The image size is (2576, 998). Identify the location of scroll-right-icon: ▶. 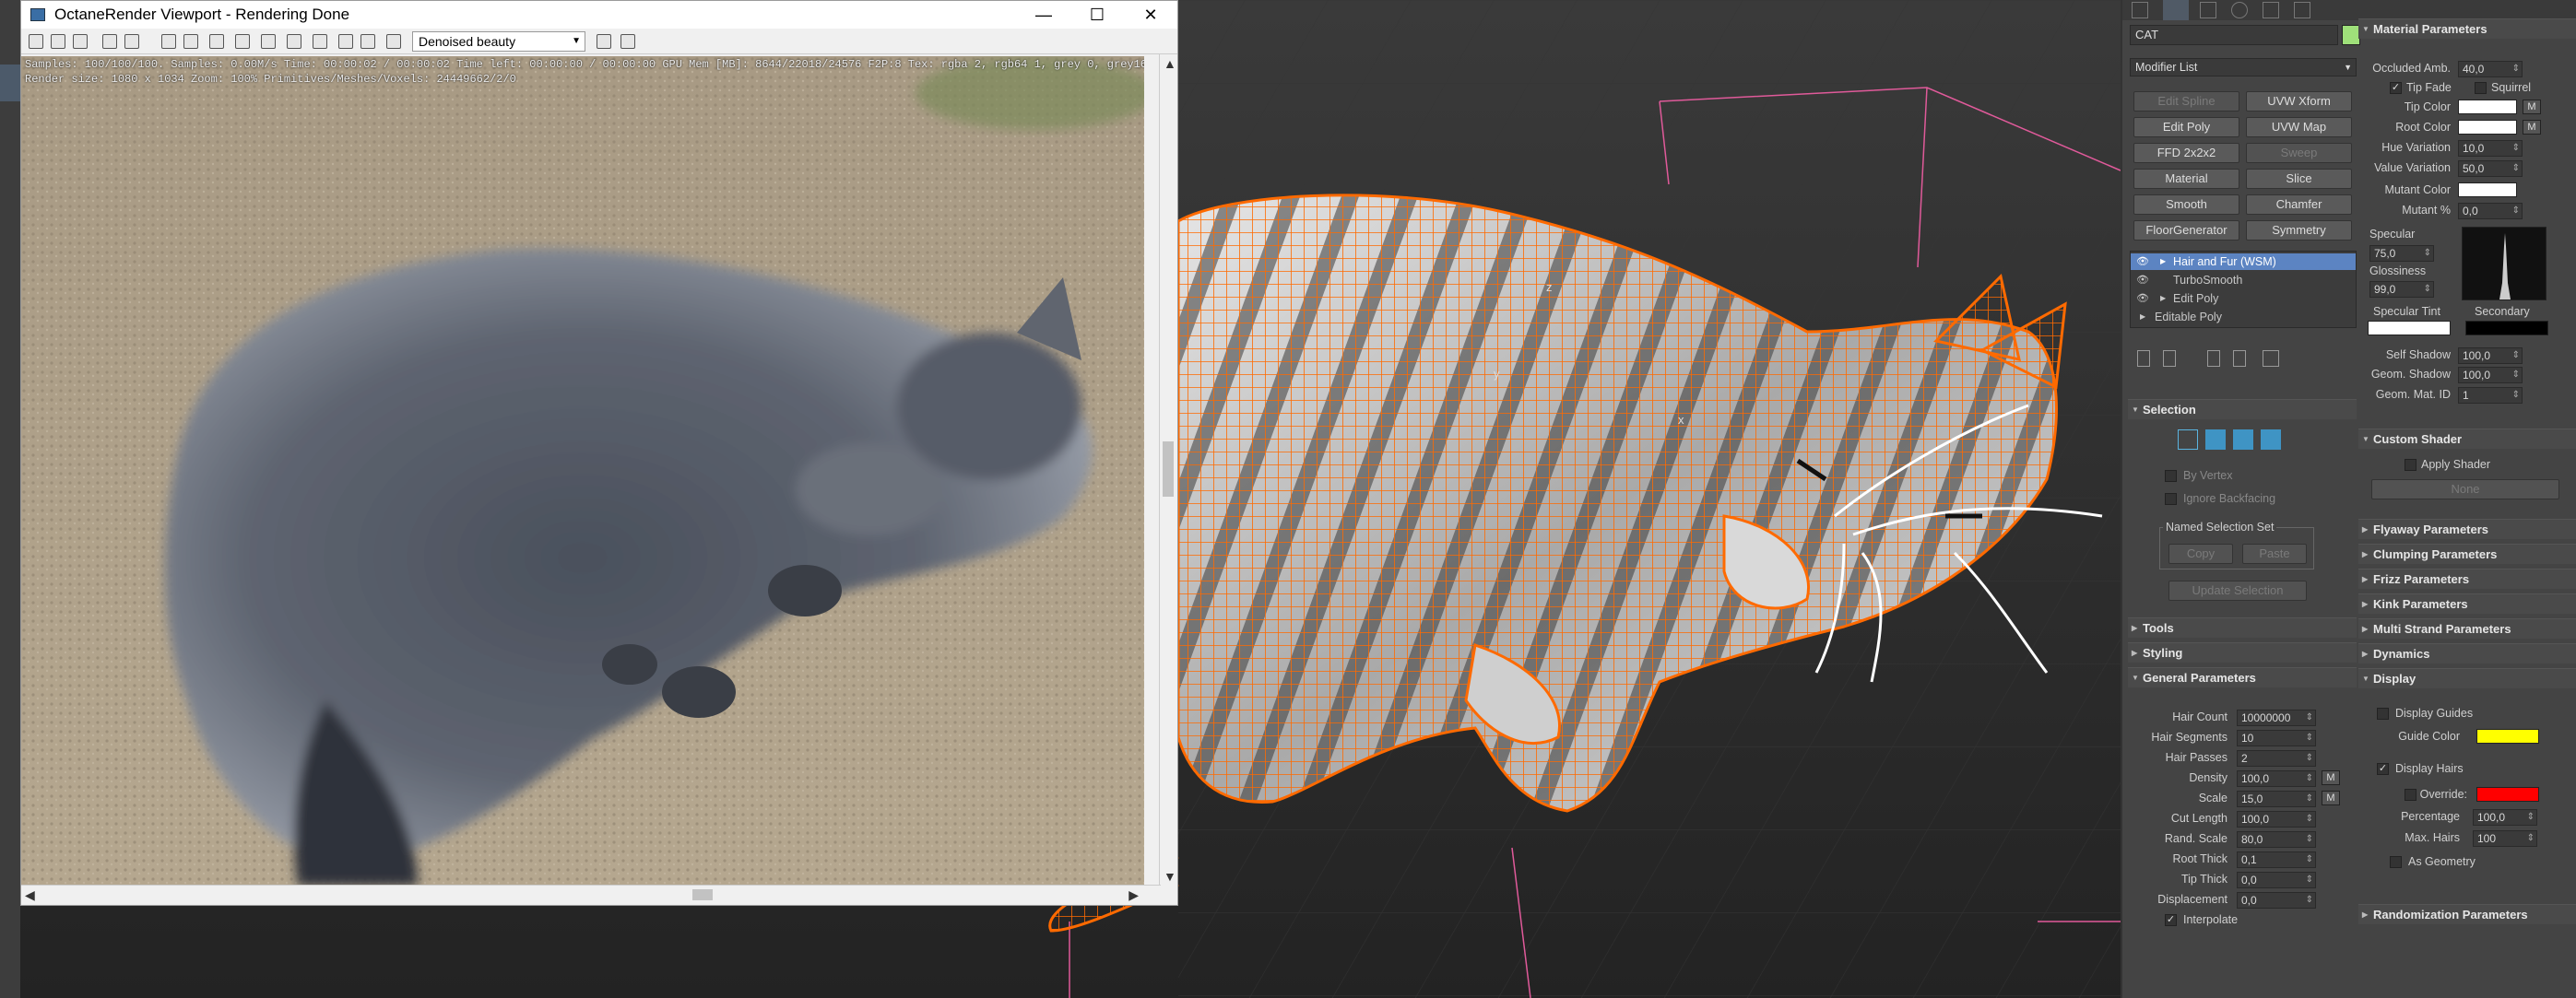
(1133, 895).